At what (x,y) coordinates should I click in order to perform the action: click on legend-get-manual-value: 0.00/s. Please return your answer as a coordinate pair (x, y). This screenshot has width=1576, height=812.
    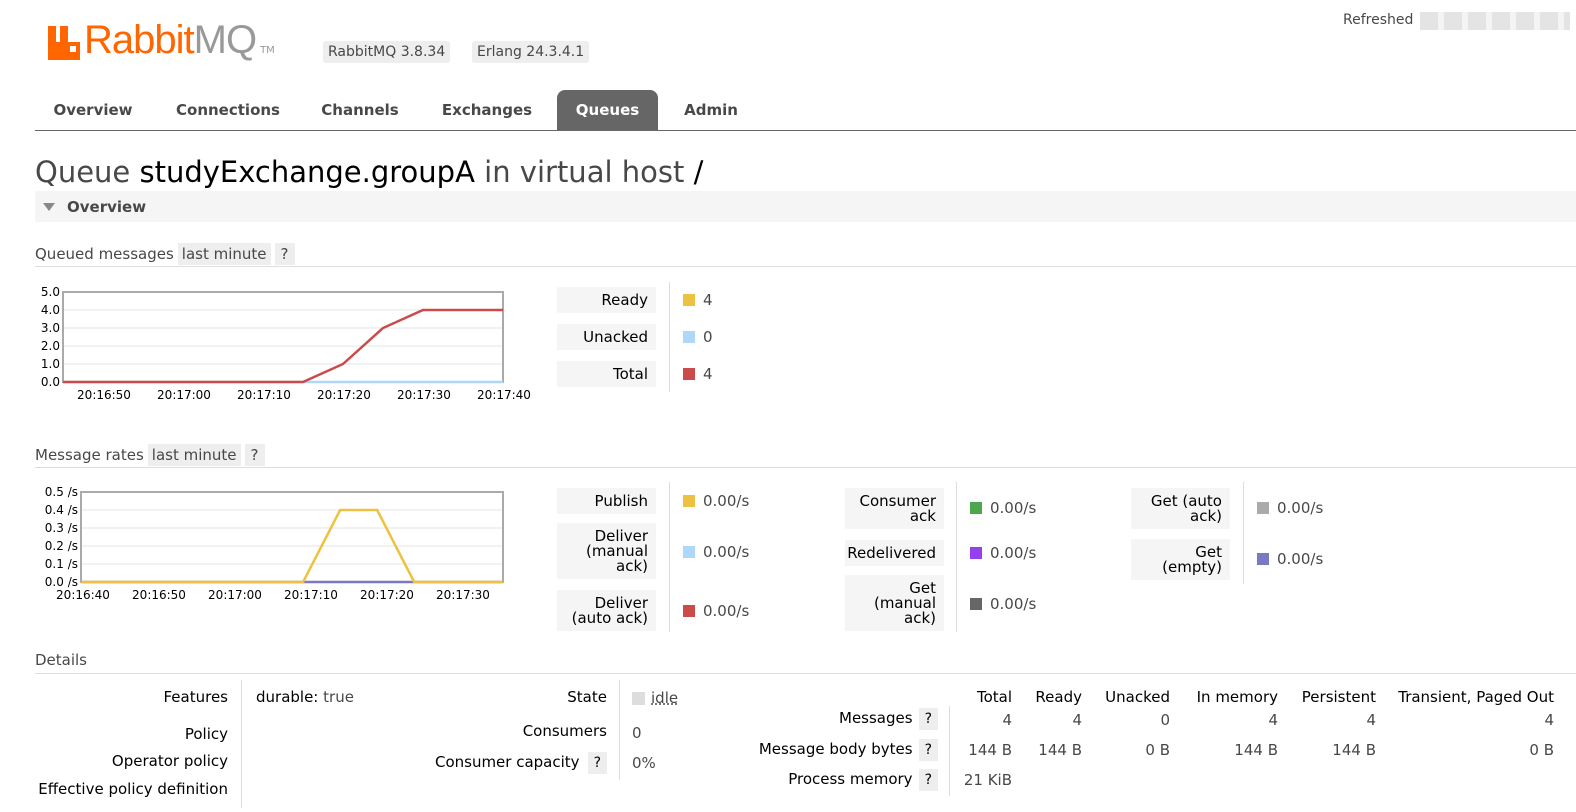
    Looking at the image, I should click on (1003, 604).